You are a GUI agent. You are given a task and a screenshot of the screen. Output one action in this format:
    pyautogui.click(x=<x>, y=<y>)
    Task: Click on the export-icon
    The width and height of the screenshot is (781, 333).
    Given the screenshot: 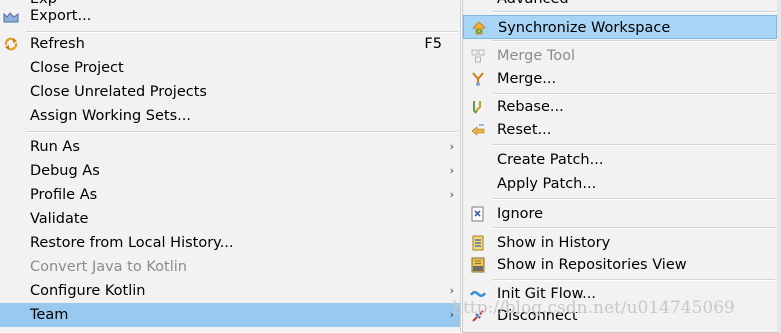 What is the action you would take?
    pyautogui.click(x=11, y=17)
    